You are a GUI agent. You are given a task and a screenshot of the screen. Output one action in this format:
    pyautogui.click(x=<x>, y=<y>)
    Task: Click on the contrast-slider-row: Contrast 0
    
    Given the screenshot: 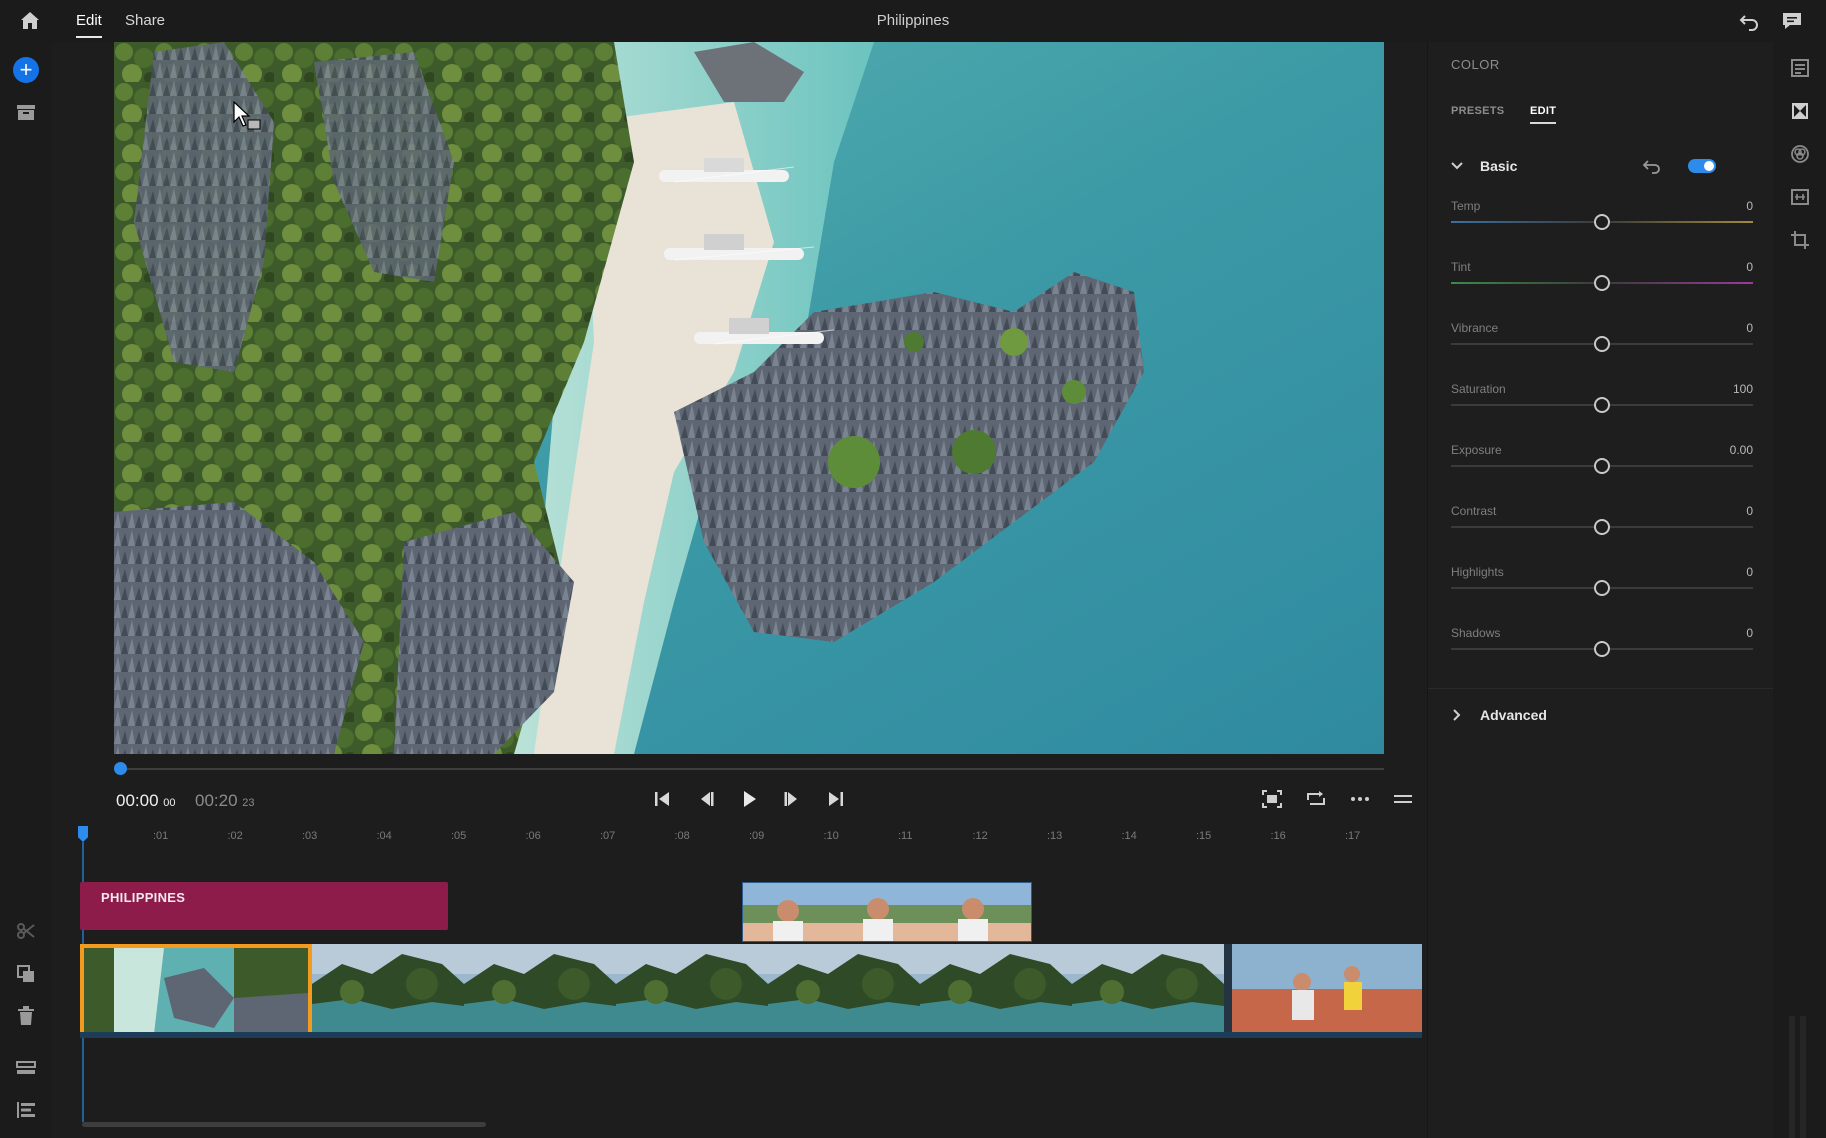 What is the action you would take?
    pyautogui.click(x=1602, y=529)
    